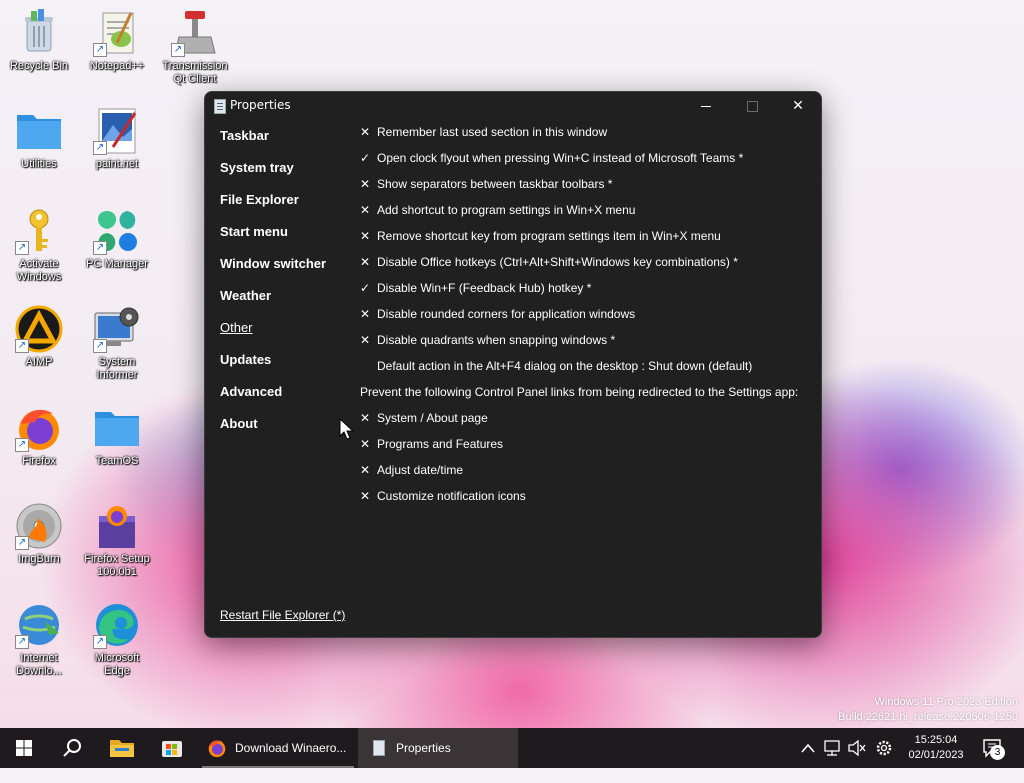  I want to click on close-button: ✕, so click(798, 106).